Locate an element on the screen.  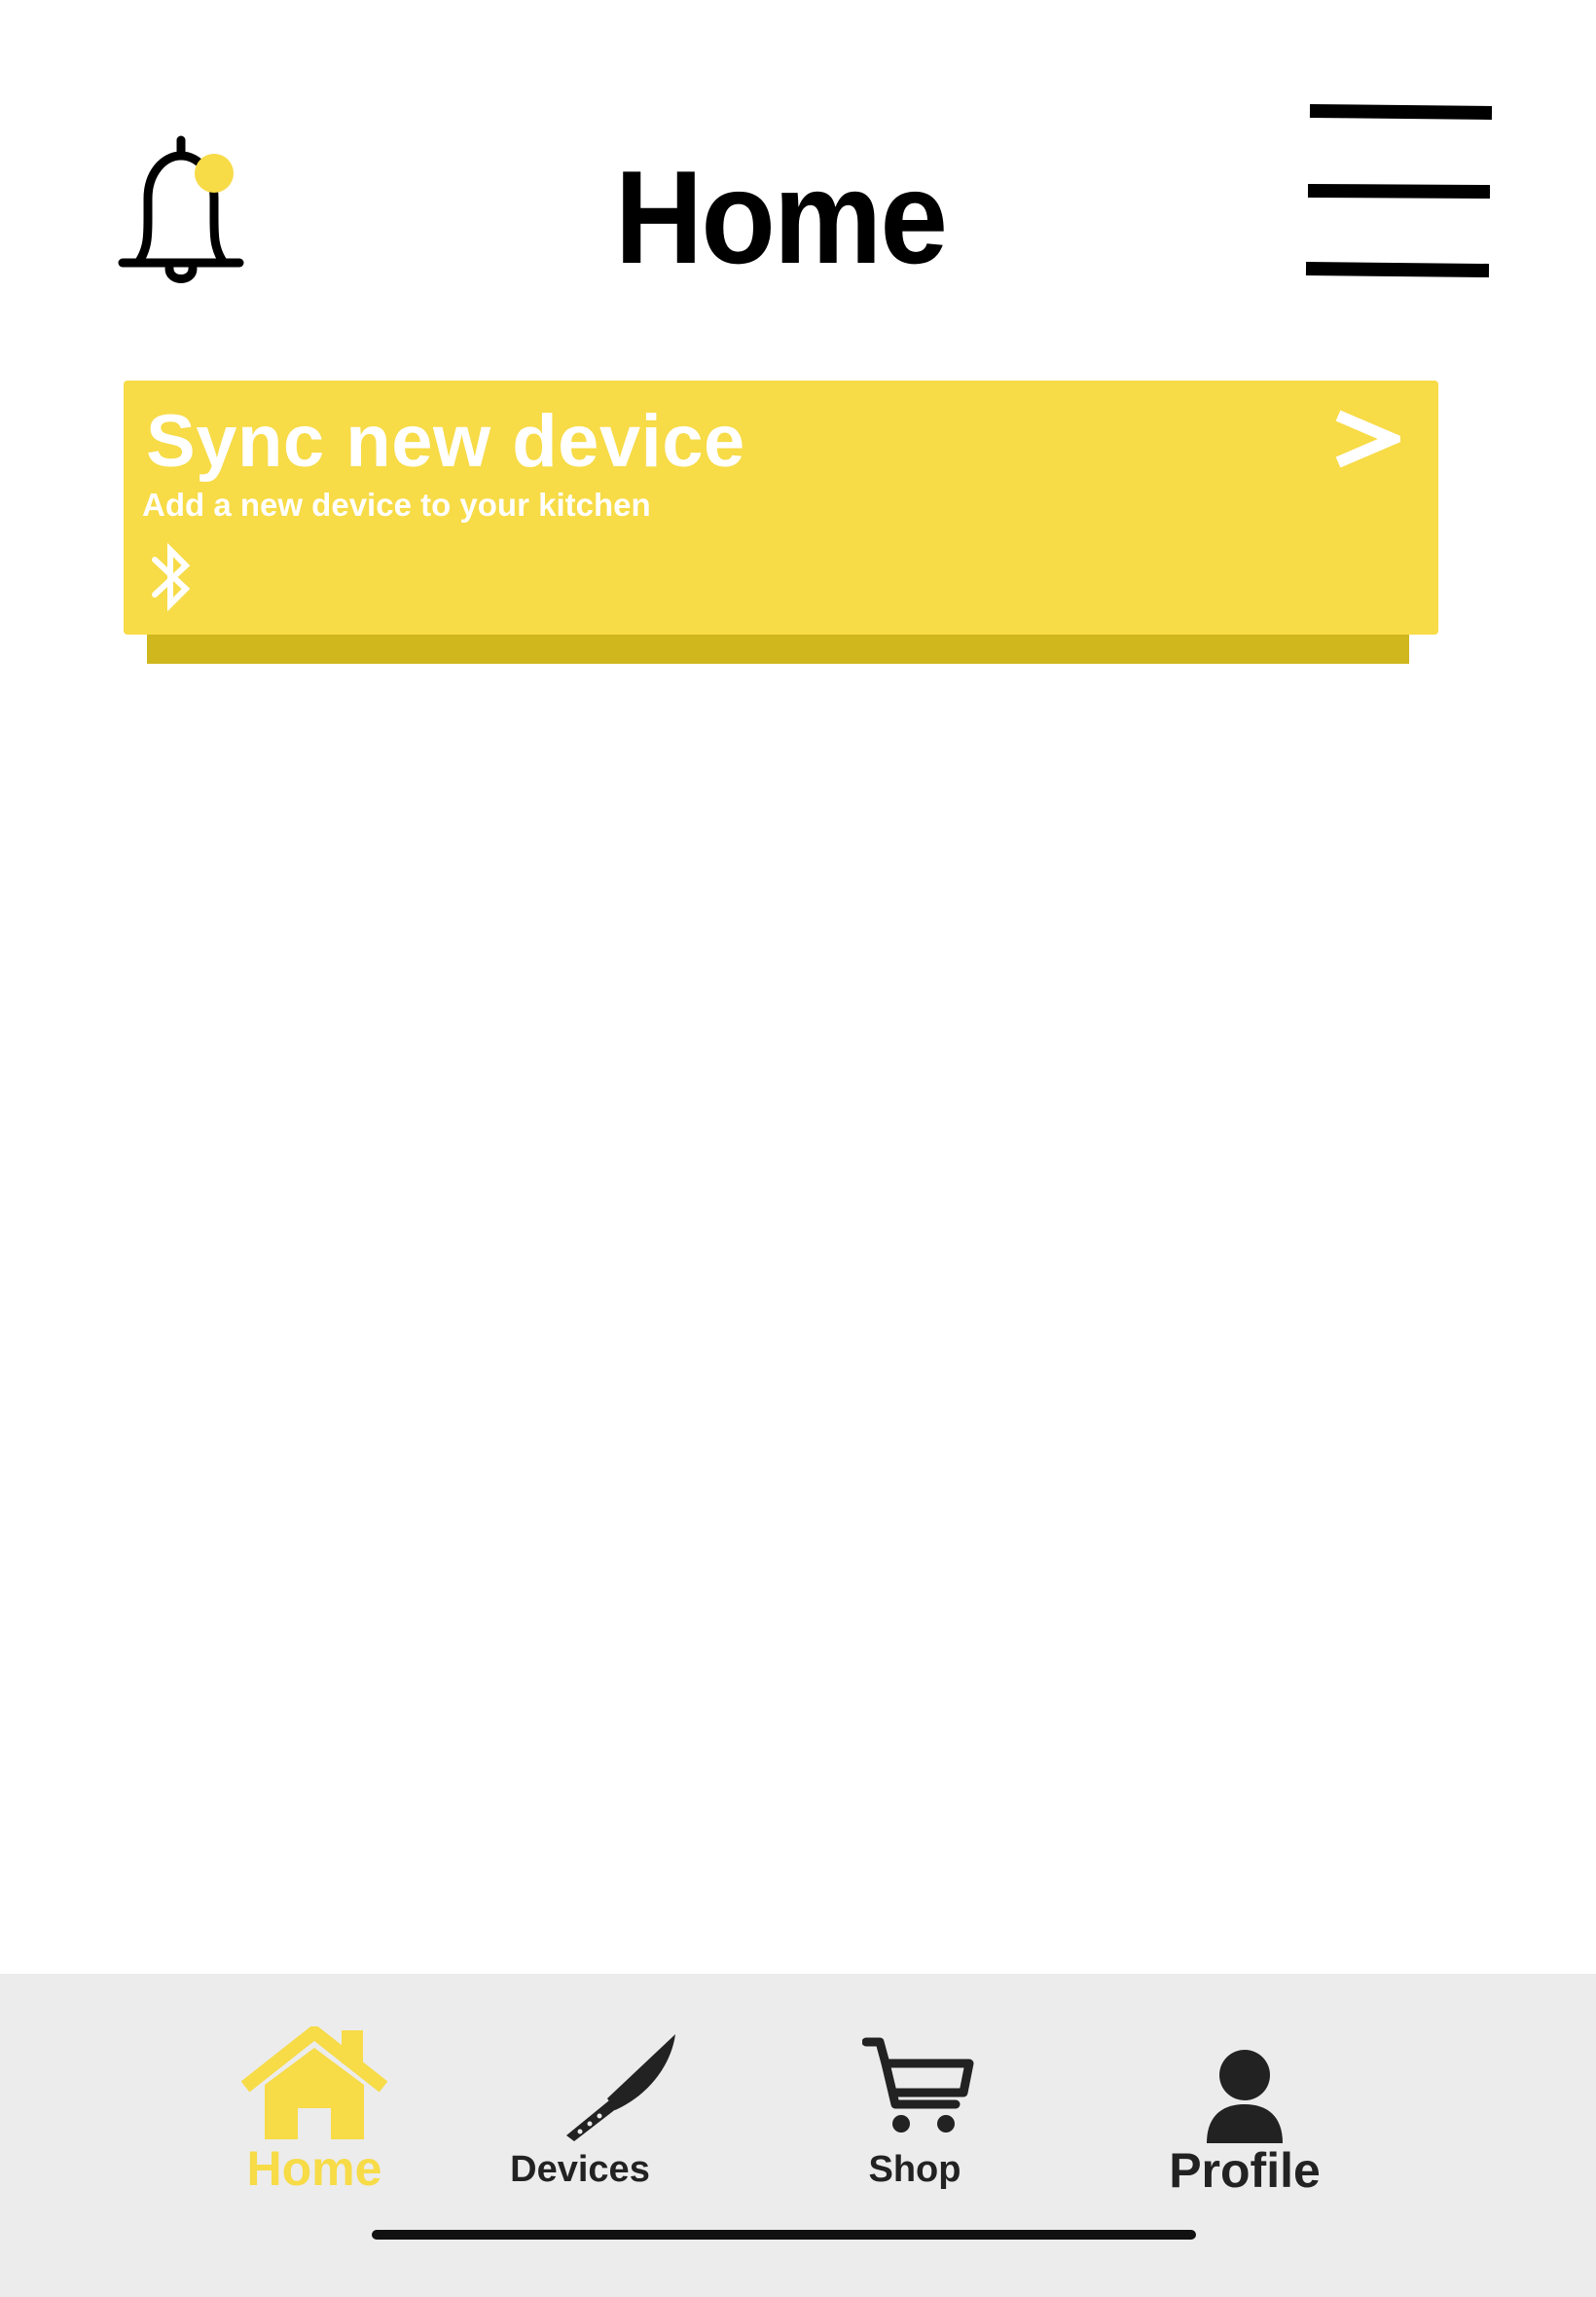
sync-card-shadow is located at coordinates (778, 649).